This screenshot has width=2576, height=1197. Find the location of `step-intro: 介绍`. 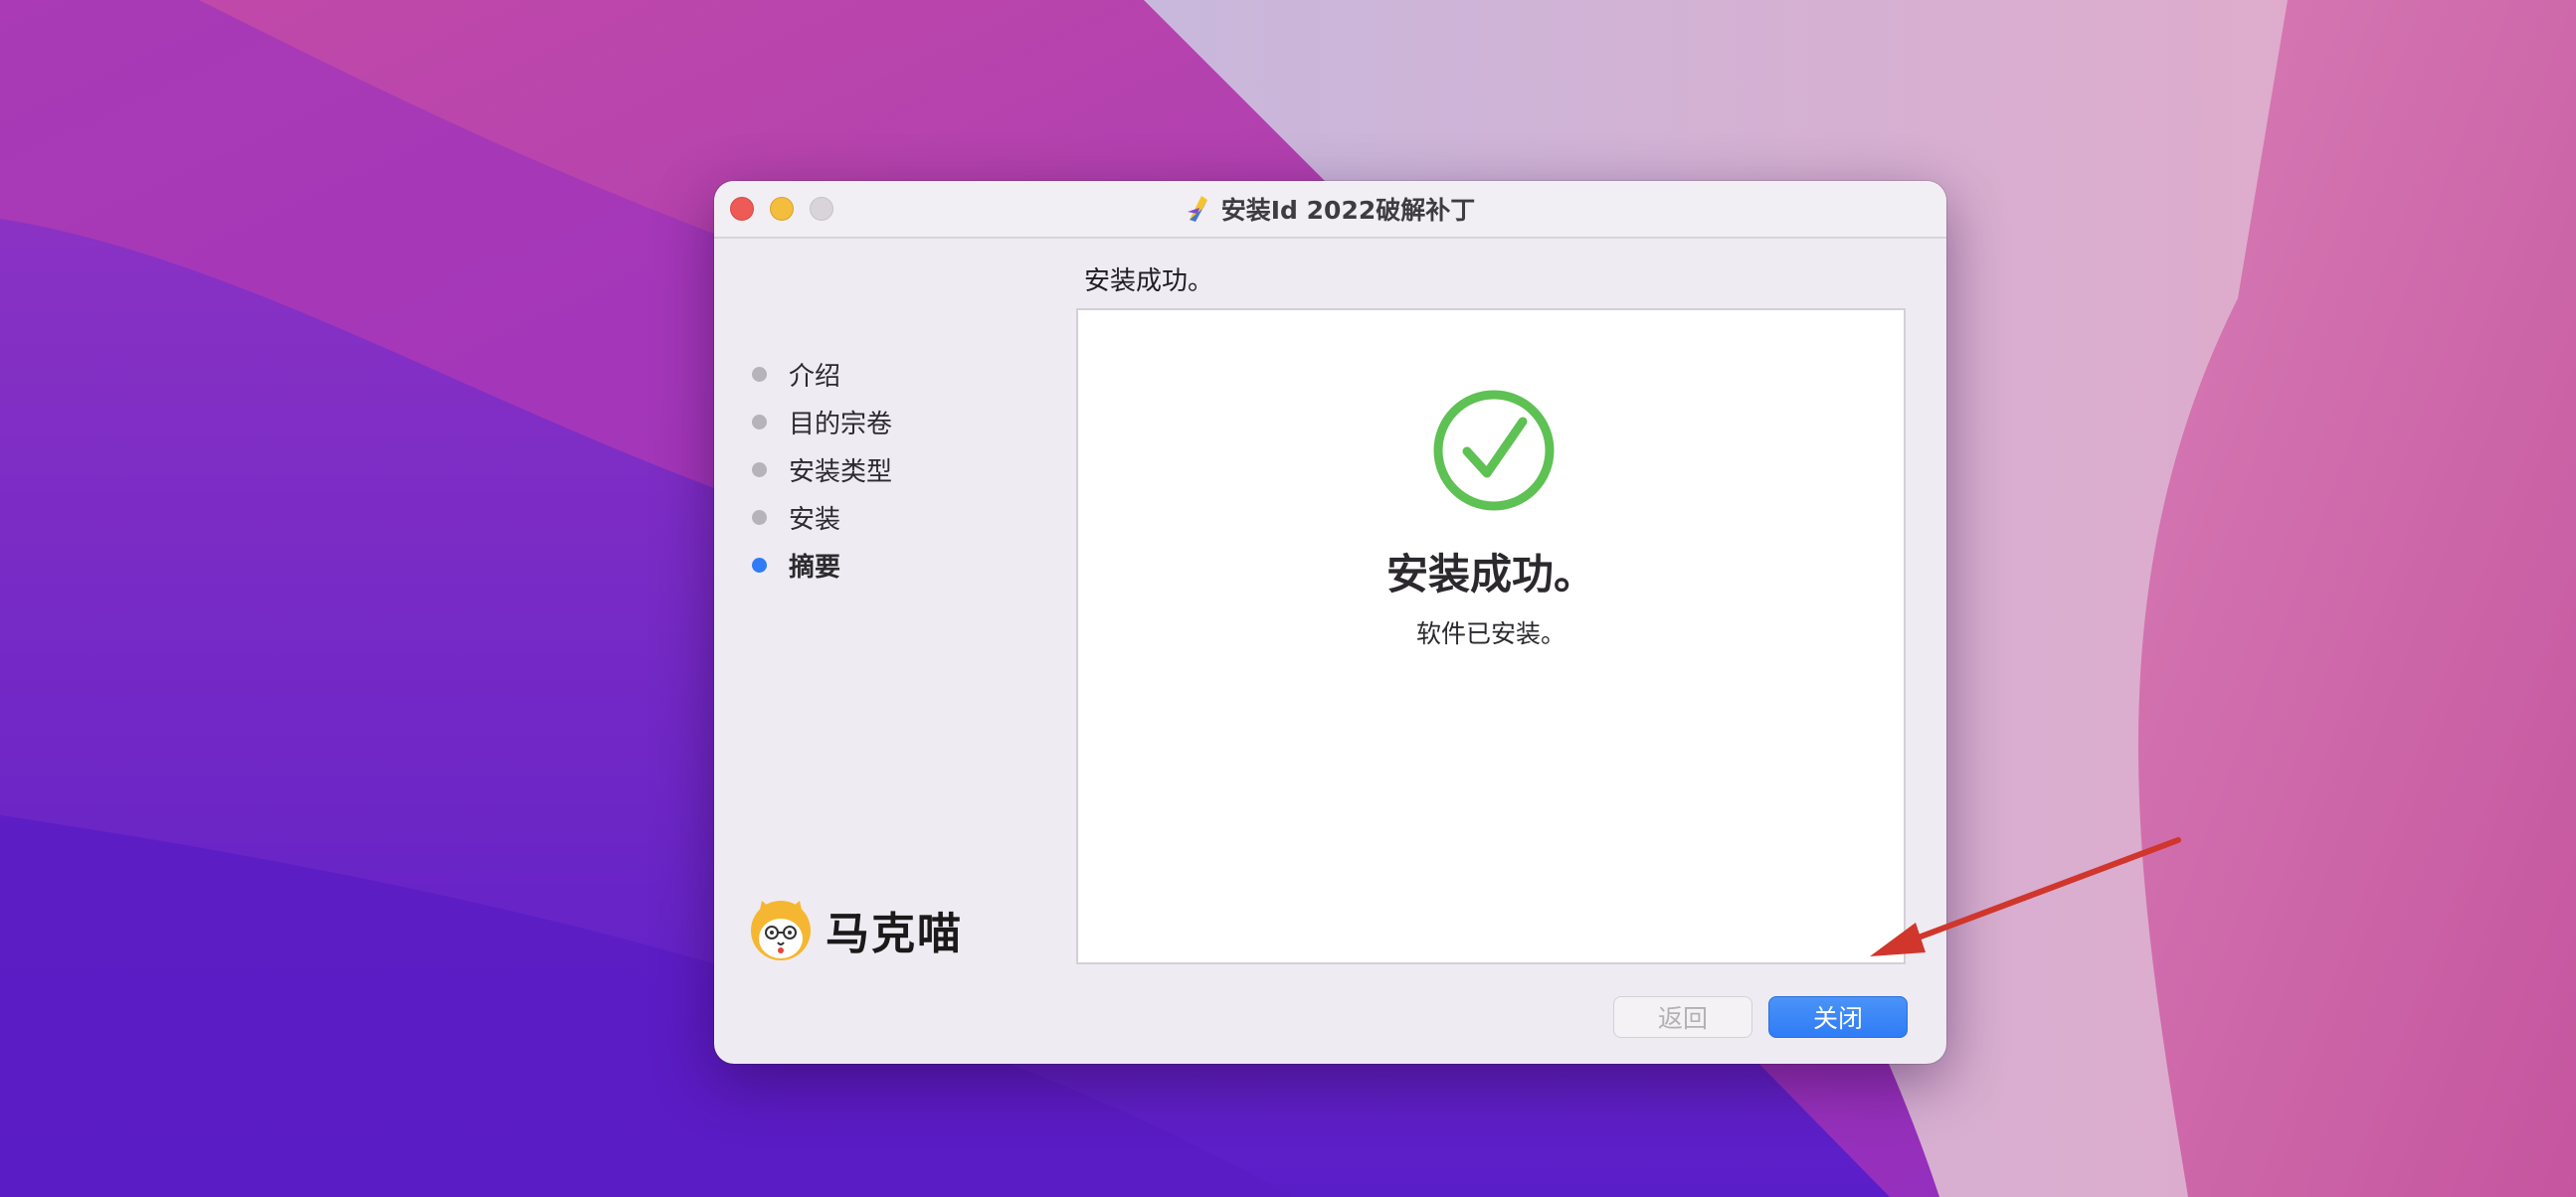

step-intro: 介绍 is located at coordinates (901, 374).